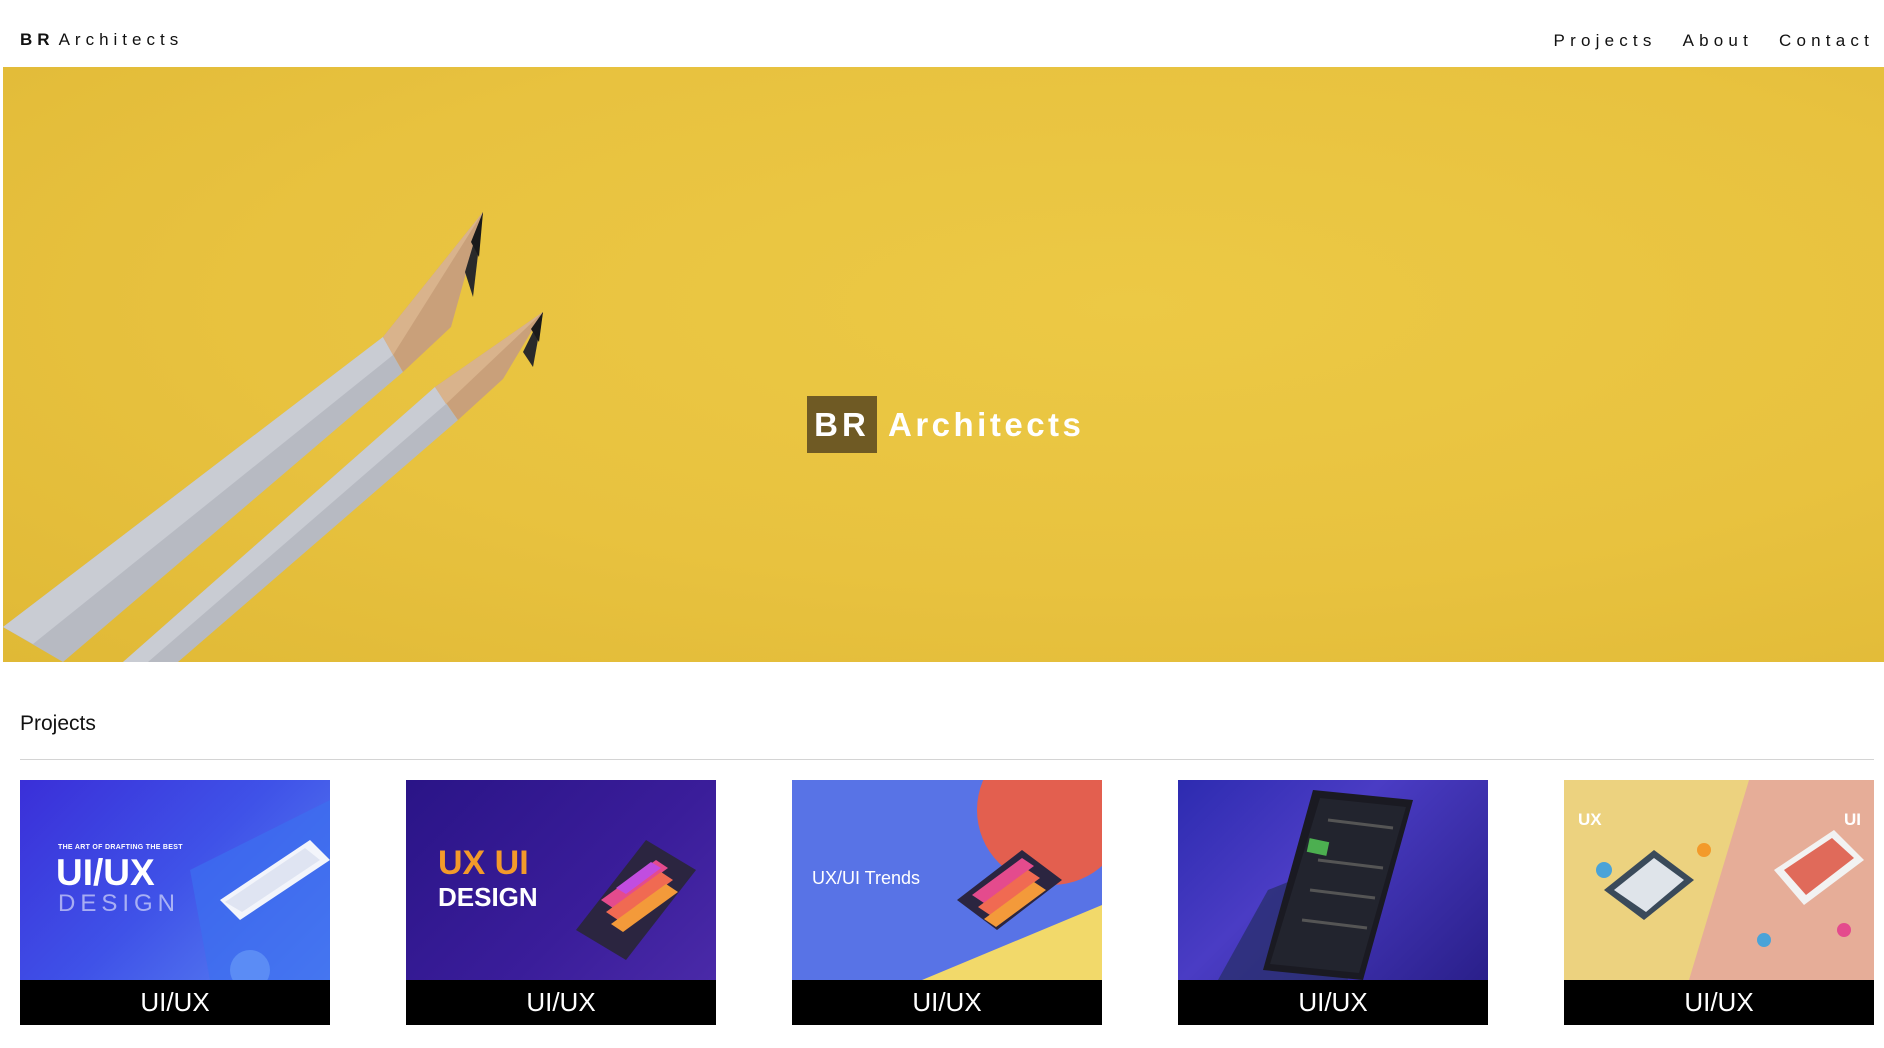  What do you see at coordinates (1315, 885) in the screenshot?
I see `phone-in-hand-artwork` at bounding box center [1315, 885].